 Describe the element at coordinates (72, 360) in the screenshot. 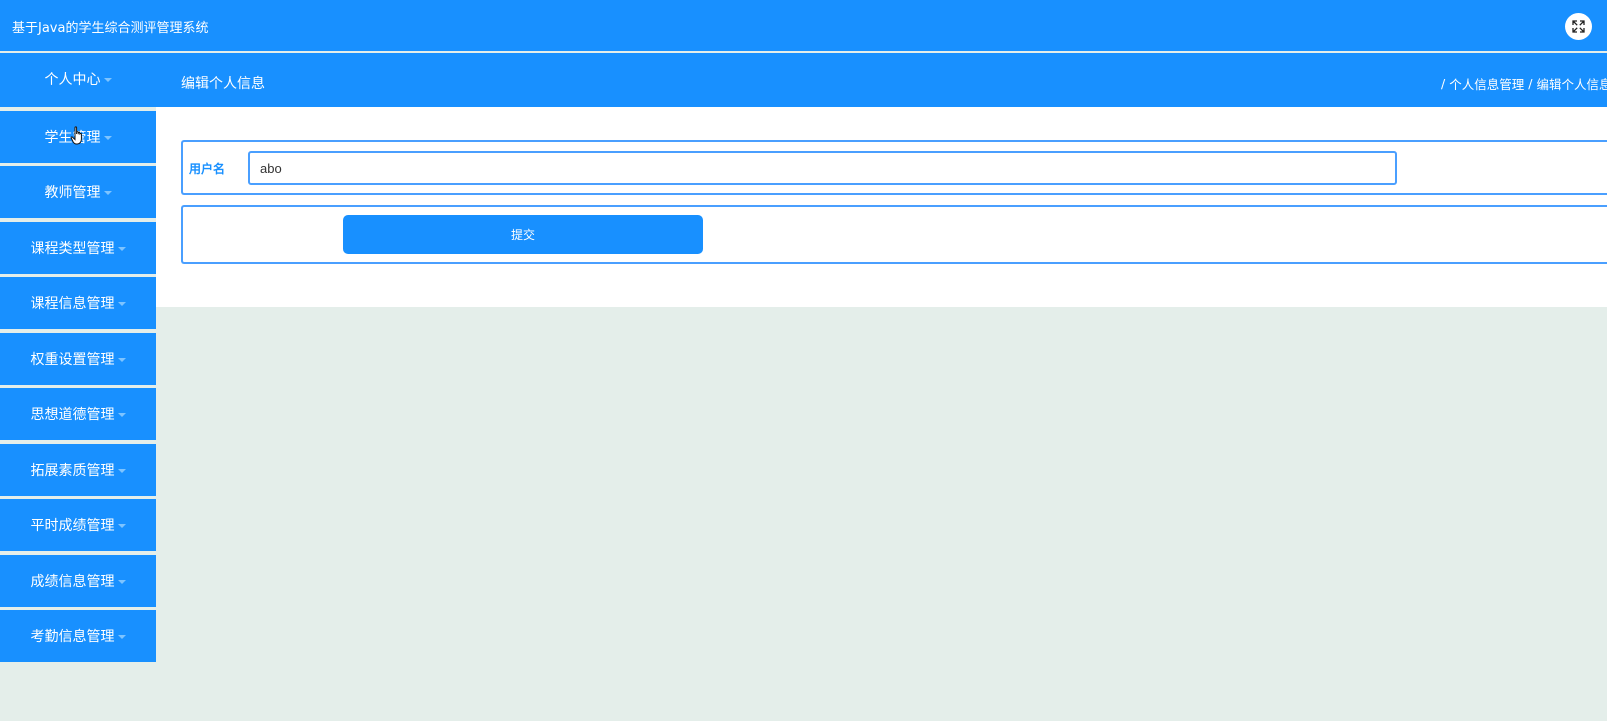

I see `sidebar-item-label: 权重设置管理` at that location.